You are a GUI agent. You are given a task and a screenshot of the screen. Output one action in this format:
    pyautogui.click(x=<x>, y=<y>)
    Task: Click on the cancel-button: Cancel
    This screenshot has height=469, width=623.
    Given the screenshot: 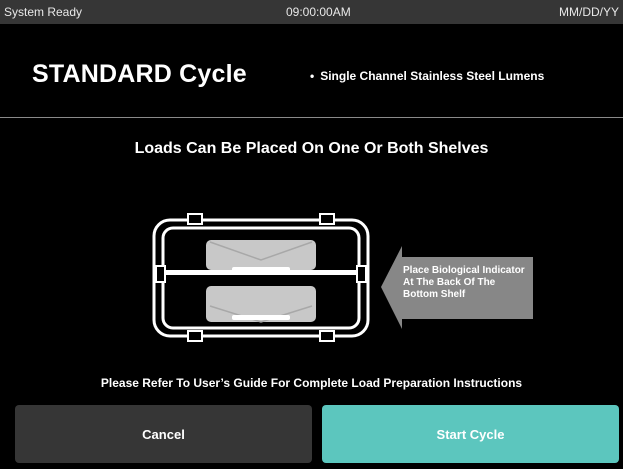 What is the action you would take?
    pyautogui.click(x=163, y=434)
    